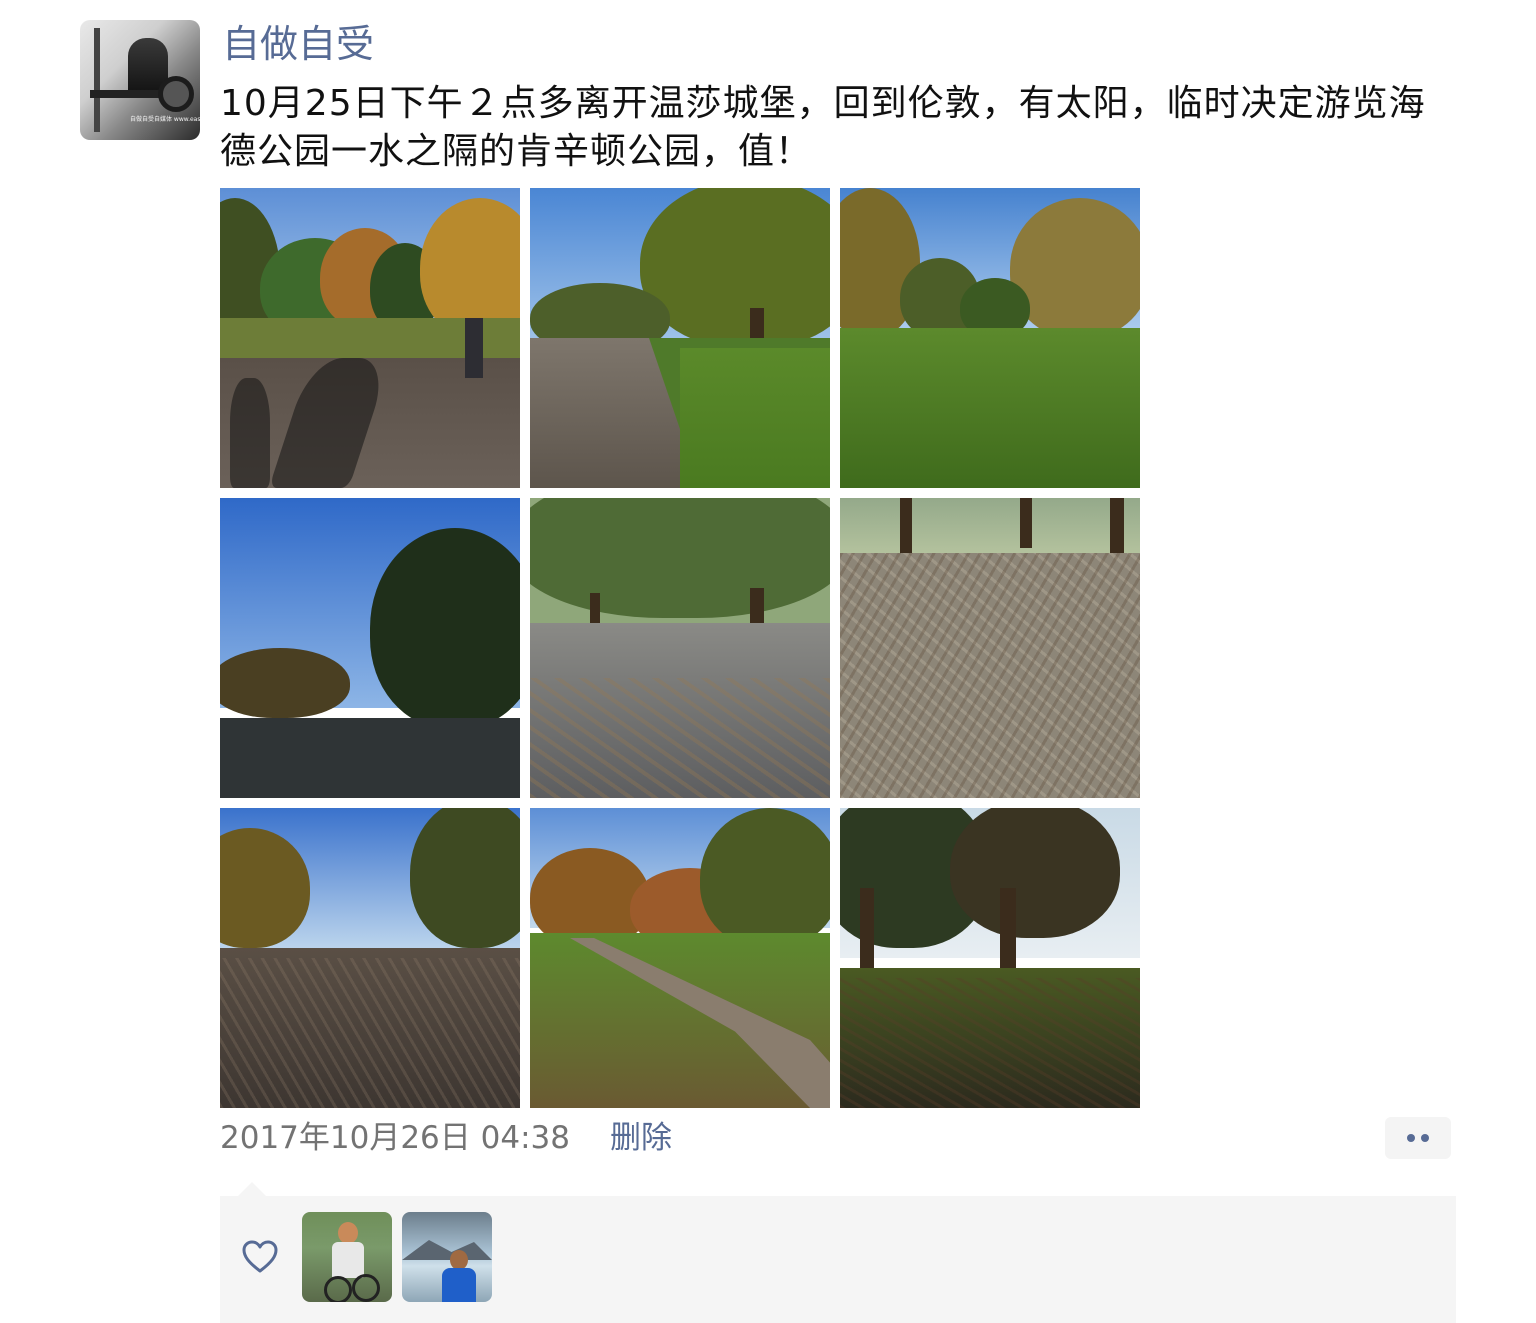 This screenshot has height=1323, width=1536. I want to click on avatar: 自做自受自媒体 www.easybright.com, so click(140, 80).